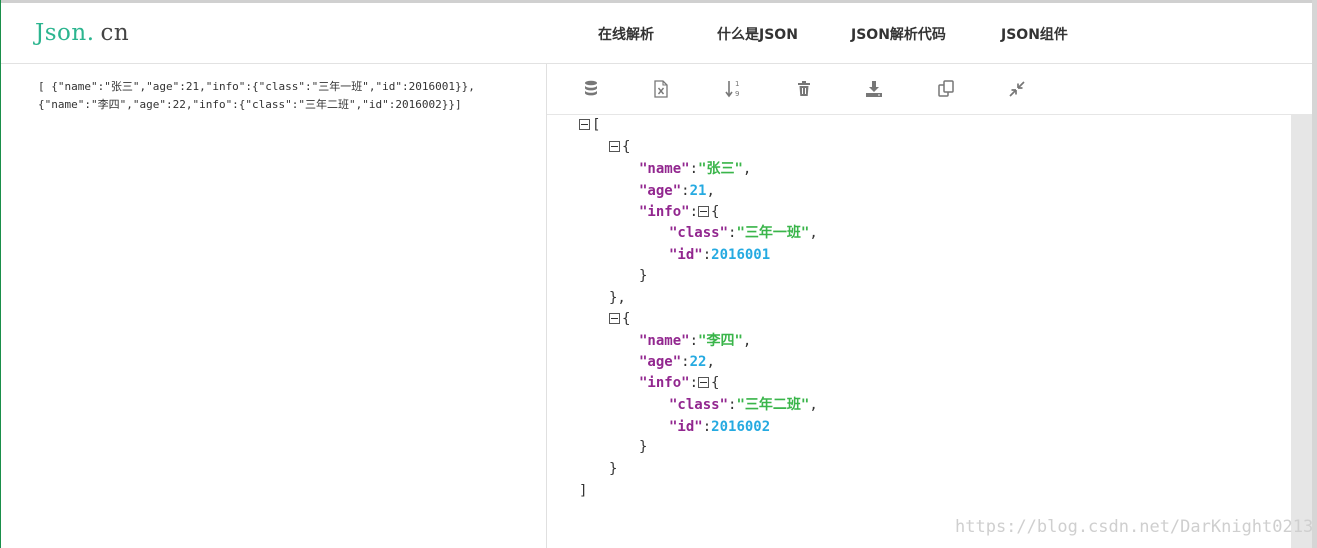 This screenshot has width=1317, height=548. I want to click on tree-row: "class":"三年二班",, so click(743, 405).